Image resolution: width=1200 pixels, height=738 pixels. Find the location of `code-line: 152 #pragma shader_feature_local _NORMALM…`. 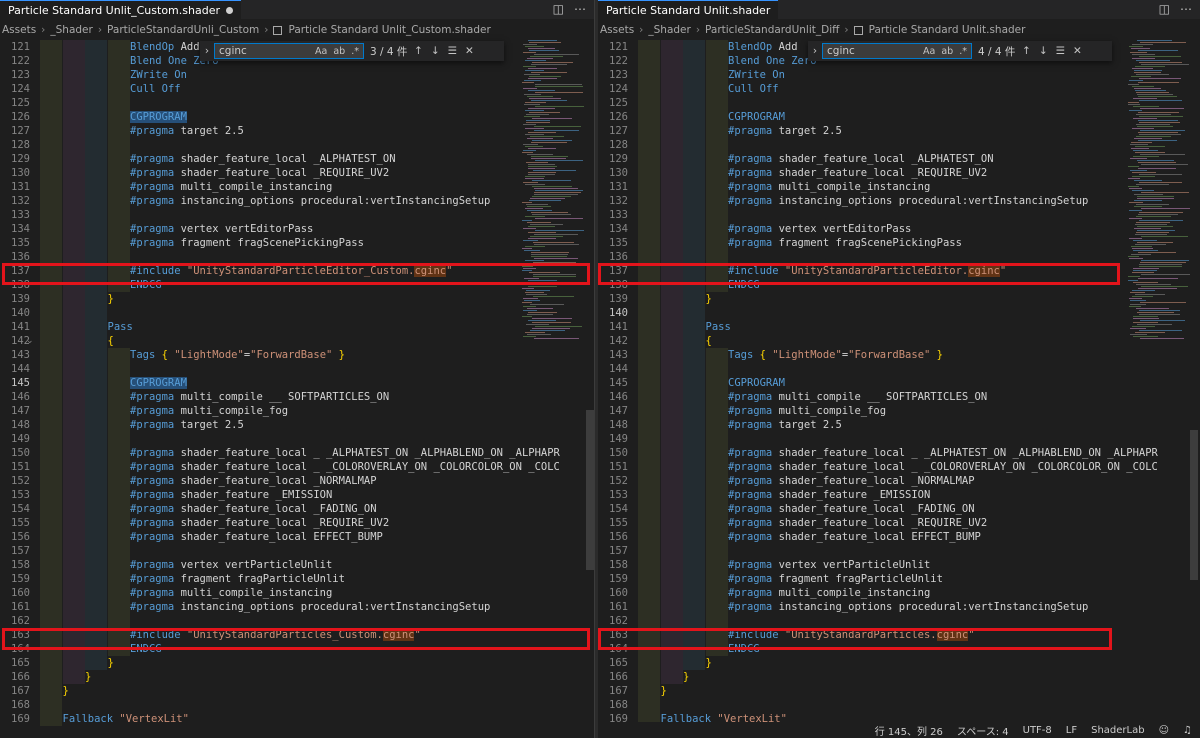

code-line: 152 #pragma shader_feature_local _NORMALM… is located at coordinates (899, 481).